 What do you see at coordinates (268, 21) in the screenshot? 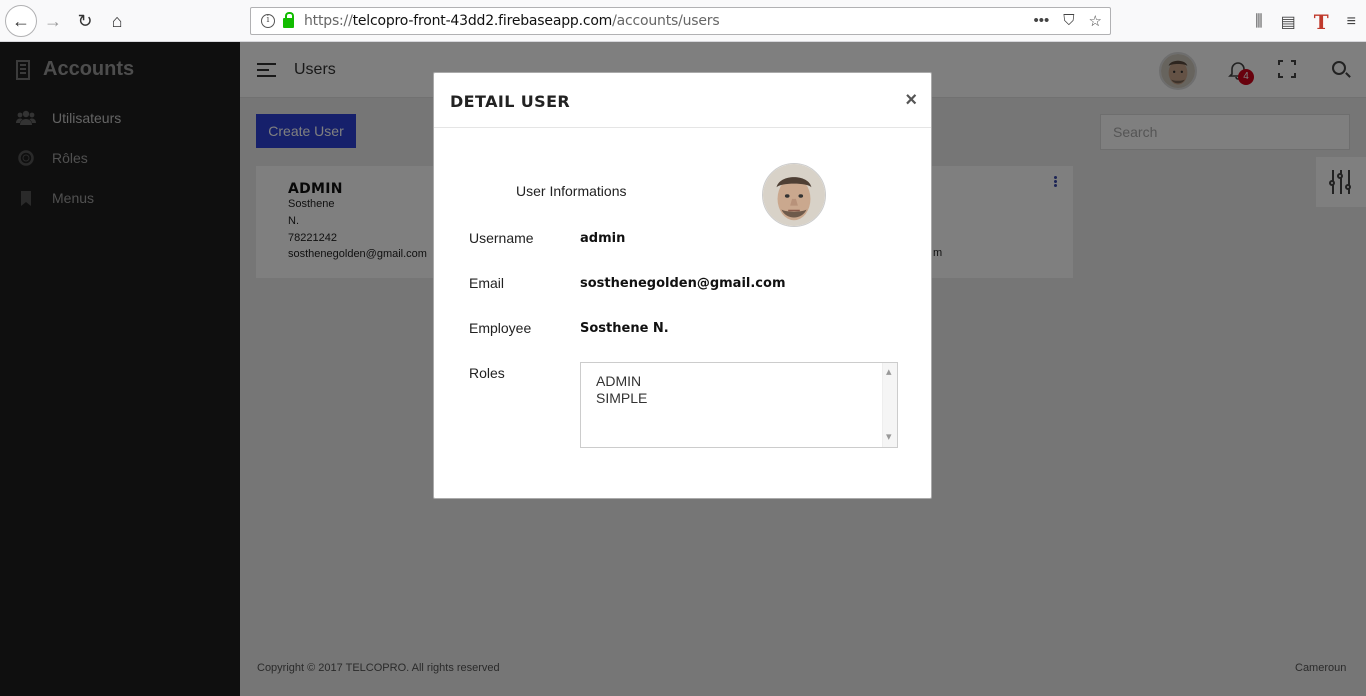
I see `info-icon: i` at bounding box center [268, 21].